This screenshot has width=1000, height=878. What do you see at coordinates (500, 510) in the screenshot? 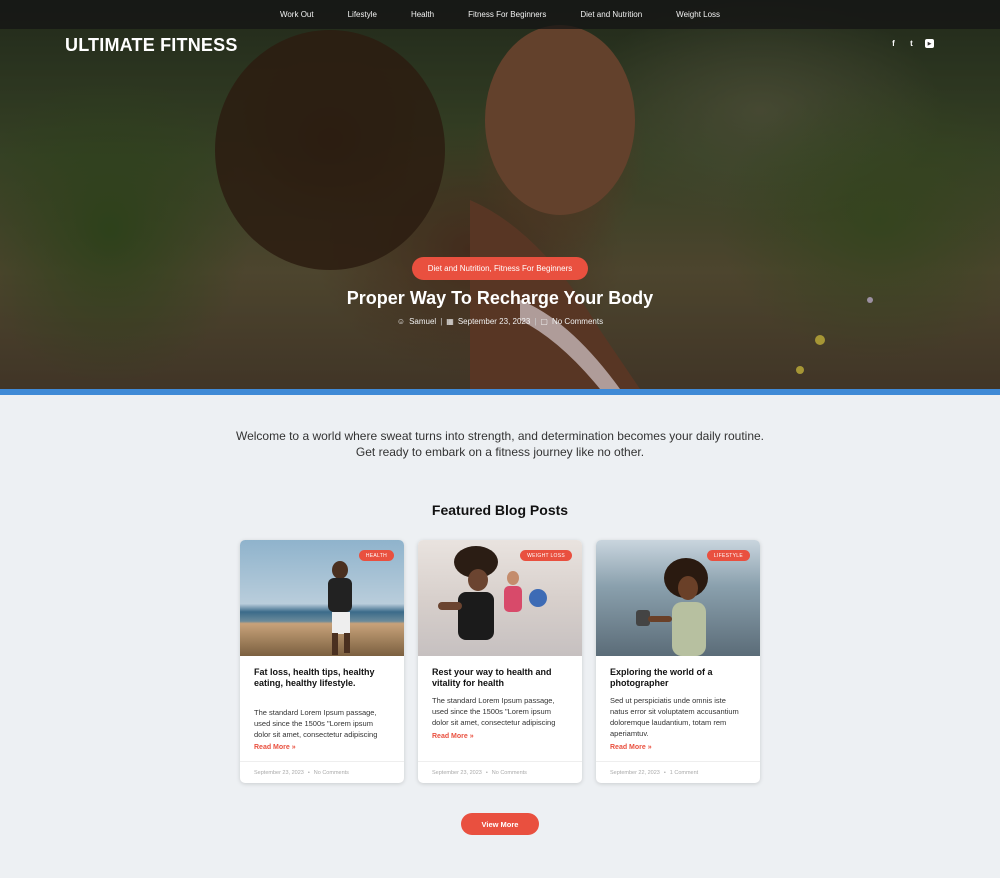
I see `featured-title: Featured Blog Posts` at bounding box center [500, 510].